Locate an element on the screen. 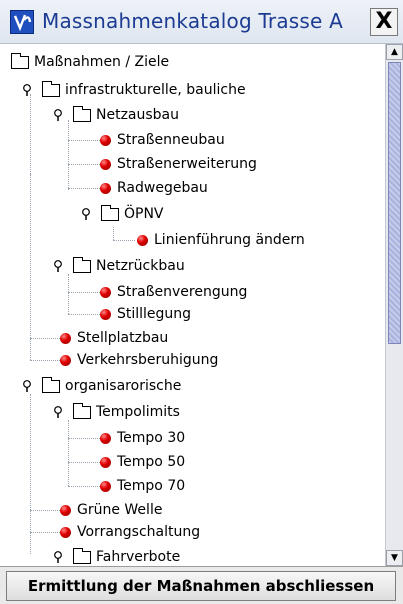 This screenshot has height=604, width=403. tree-node-label: organisarorische is located at coordinates (123, 386).